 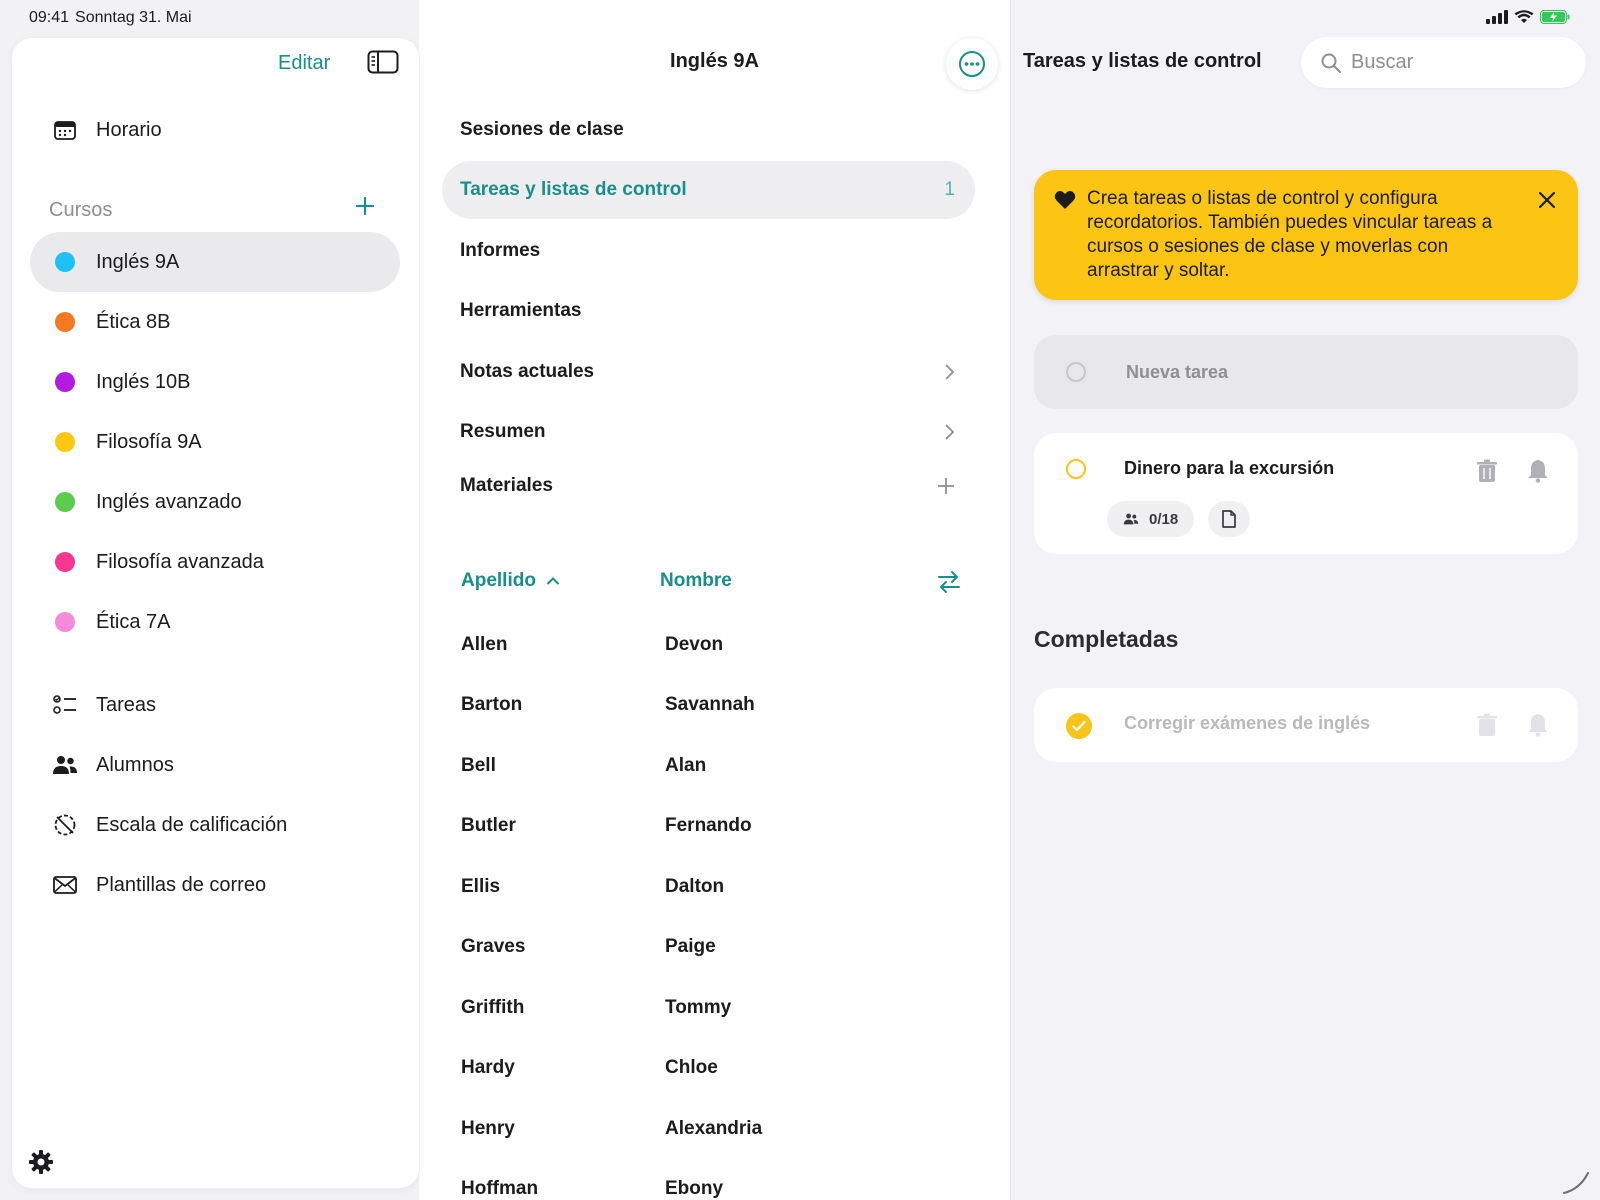 What do you see at coordinates (1106, 639) in the screenshot?
I see `completed-header: Completadas` at bounding box center [1106, 639].